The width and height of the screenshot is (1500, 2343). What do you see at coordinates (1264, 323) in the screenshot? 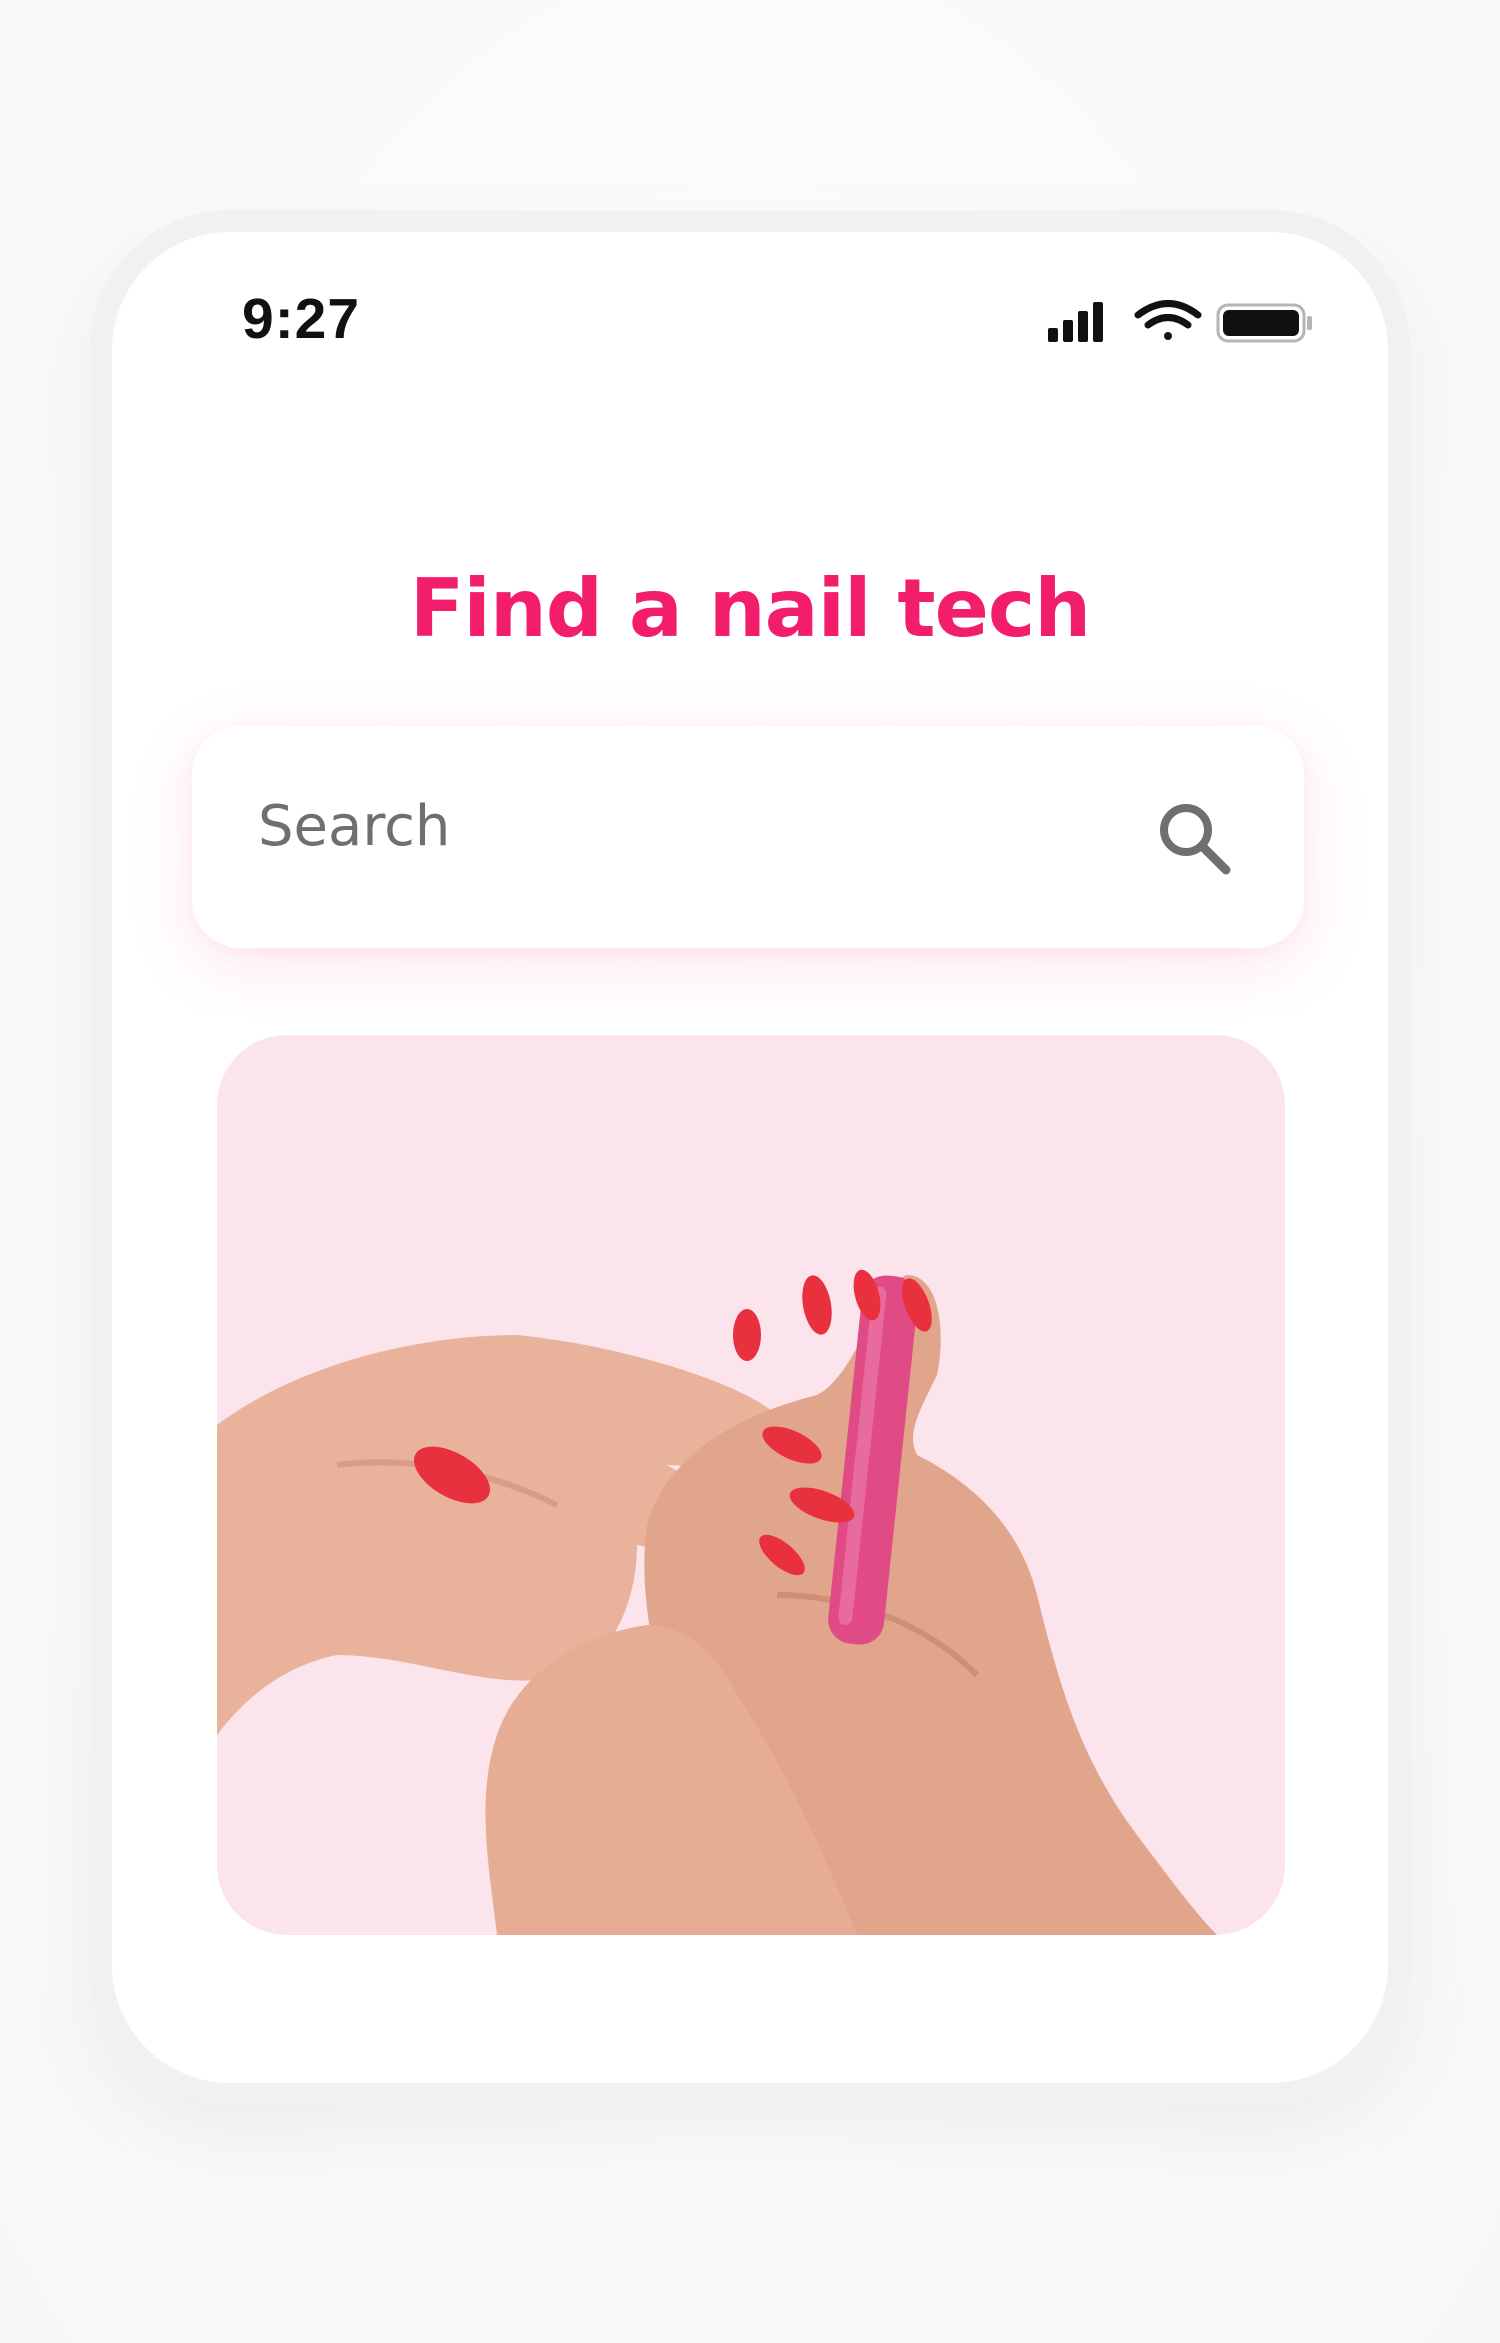
I see `battery-icon` at bounding box center [1264, 323].